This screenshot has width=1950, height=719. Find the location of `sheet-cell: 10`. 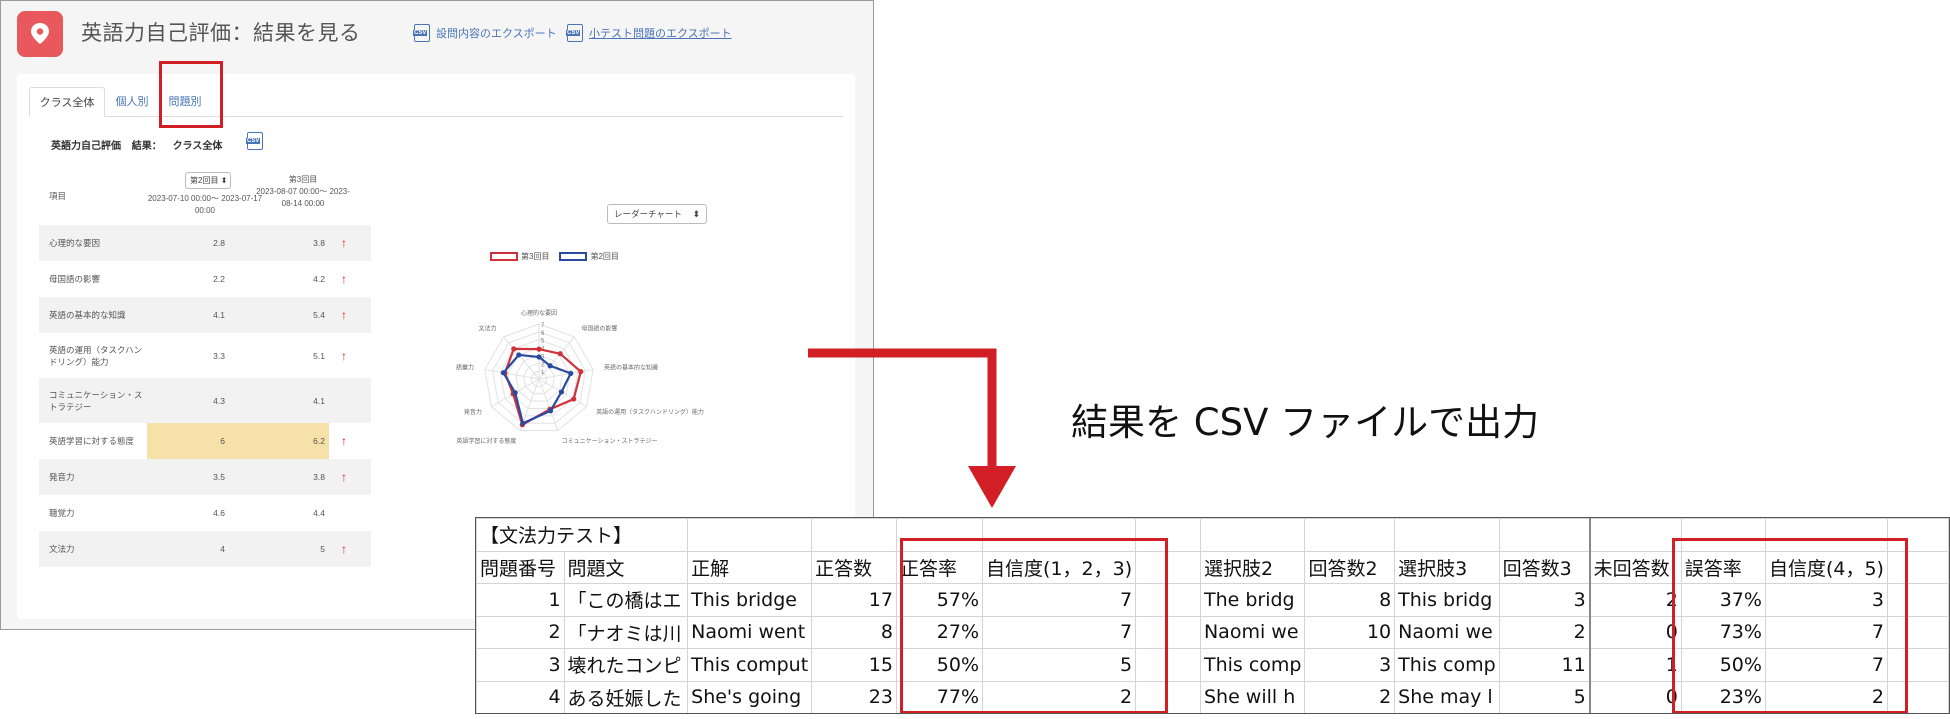

sheet-cell: 10 is located at coordinates (1350, 632).